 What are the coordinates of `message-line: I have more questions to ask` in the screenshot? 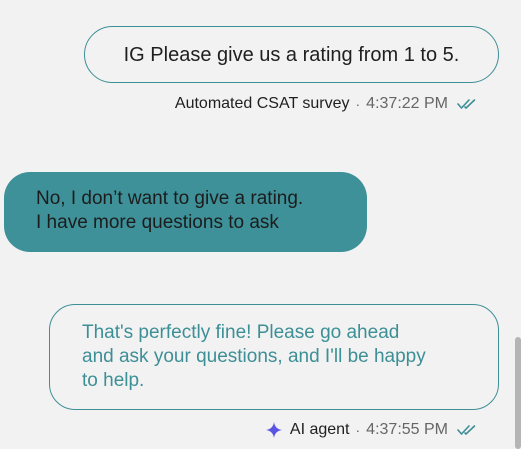 It's located at (157, 222).